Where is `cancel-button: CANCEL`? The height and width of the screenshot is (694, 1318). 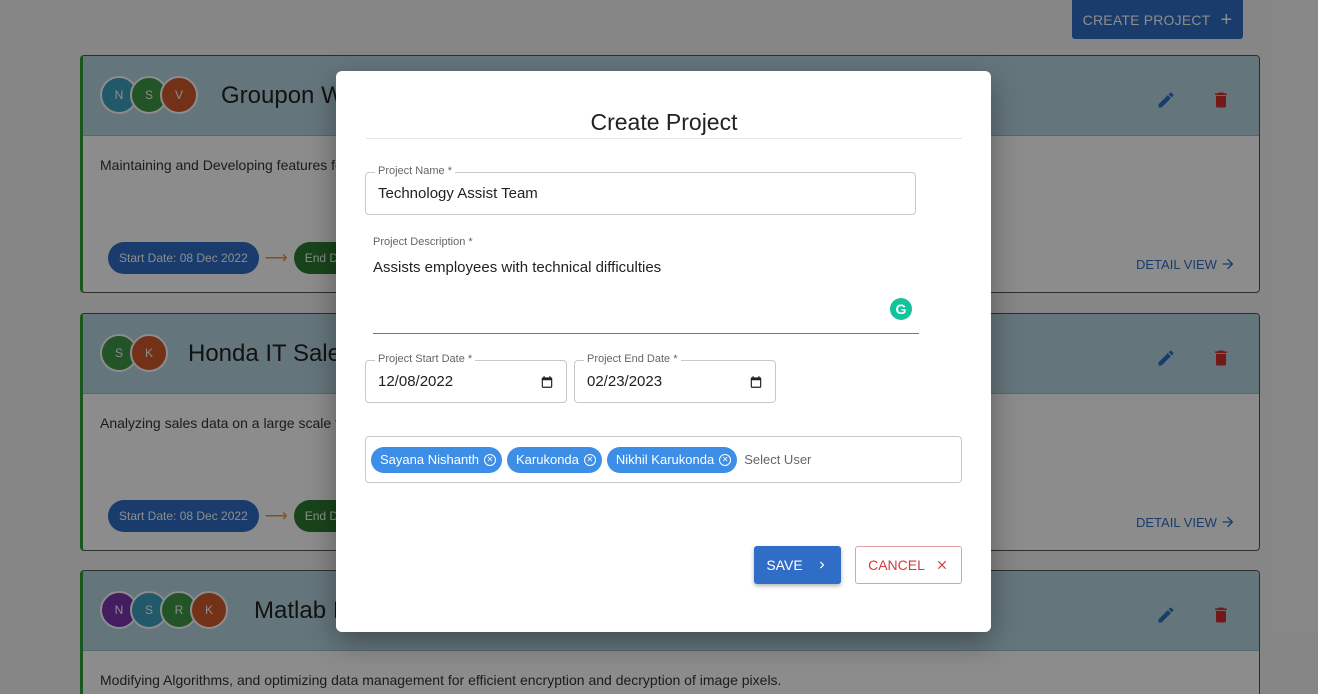 cancel-button: CANCEL is located at coordinates (908, 565).